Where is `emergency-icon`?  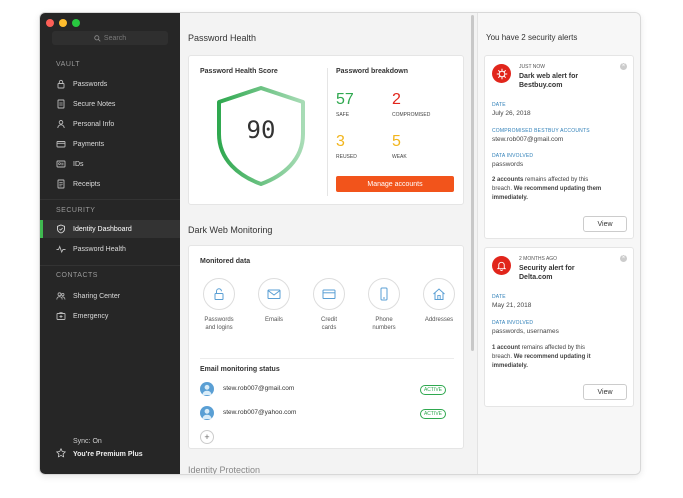
emergency-icon is located at coordinates (61, 316).